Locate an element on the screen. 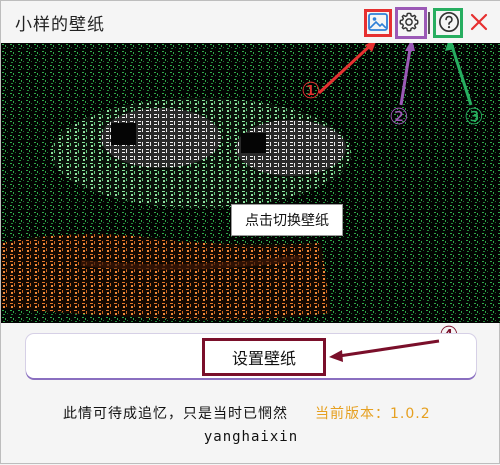 Image resolution: width=500 pixels, height=465 pixels. callout-3: ③ is located at coordinates (474, 117).